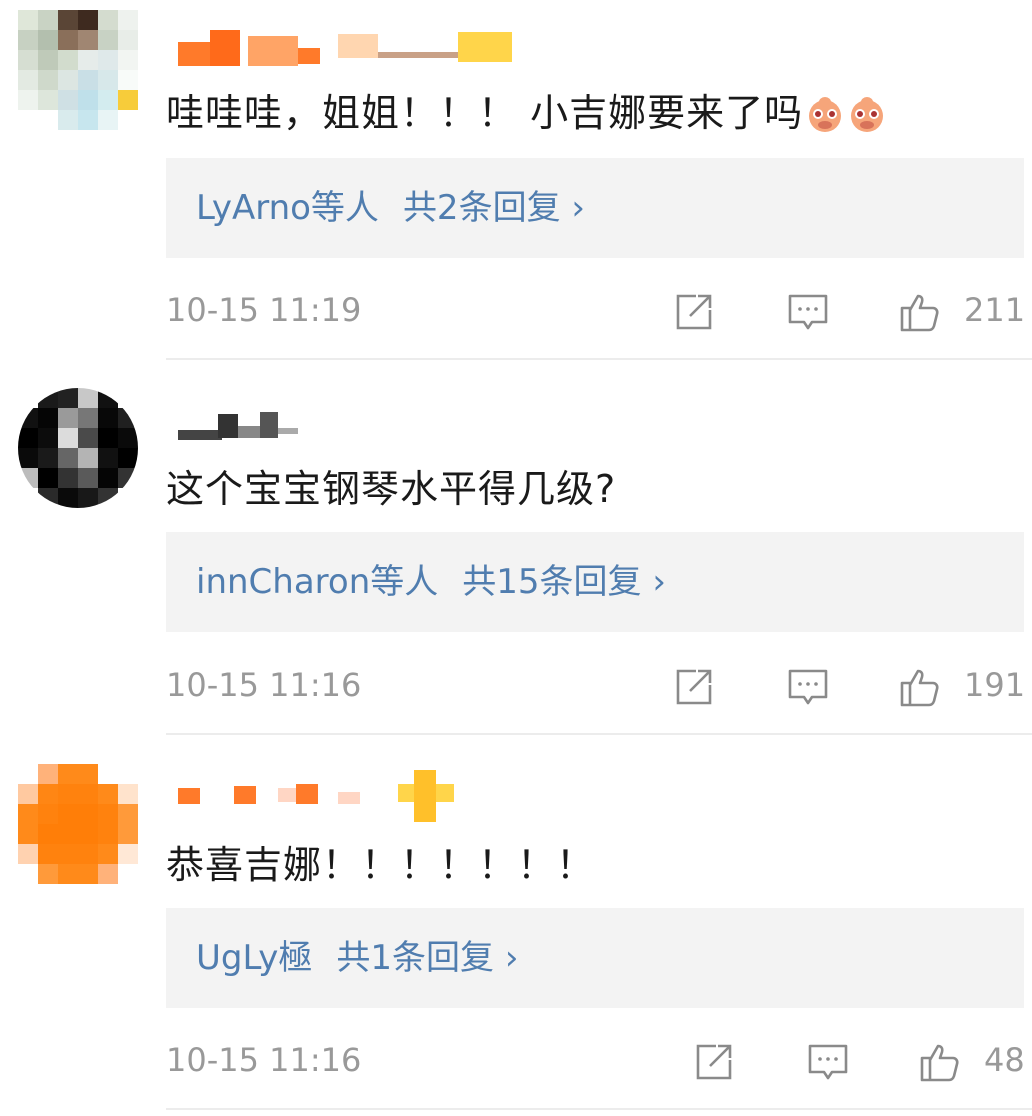  What do you see at coordinates (348, 796) in the screenshot?
I see `username-pixelated` at bounding box center [348, 796].